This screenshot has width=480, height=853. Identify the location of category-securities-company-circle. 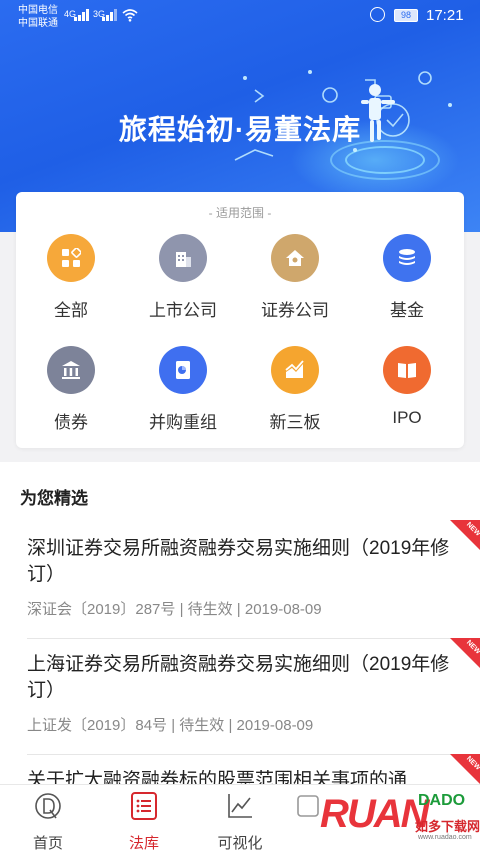
(295, 258).